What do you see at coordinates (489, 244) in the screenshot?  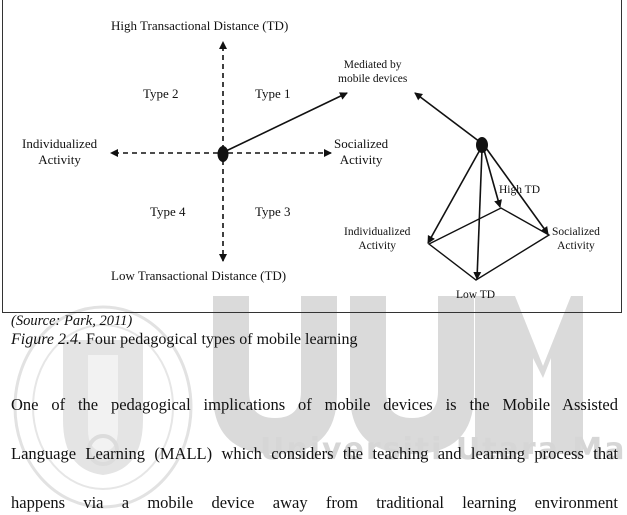 I see `pyramid-base` at bounding box center [489, 244].